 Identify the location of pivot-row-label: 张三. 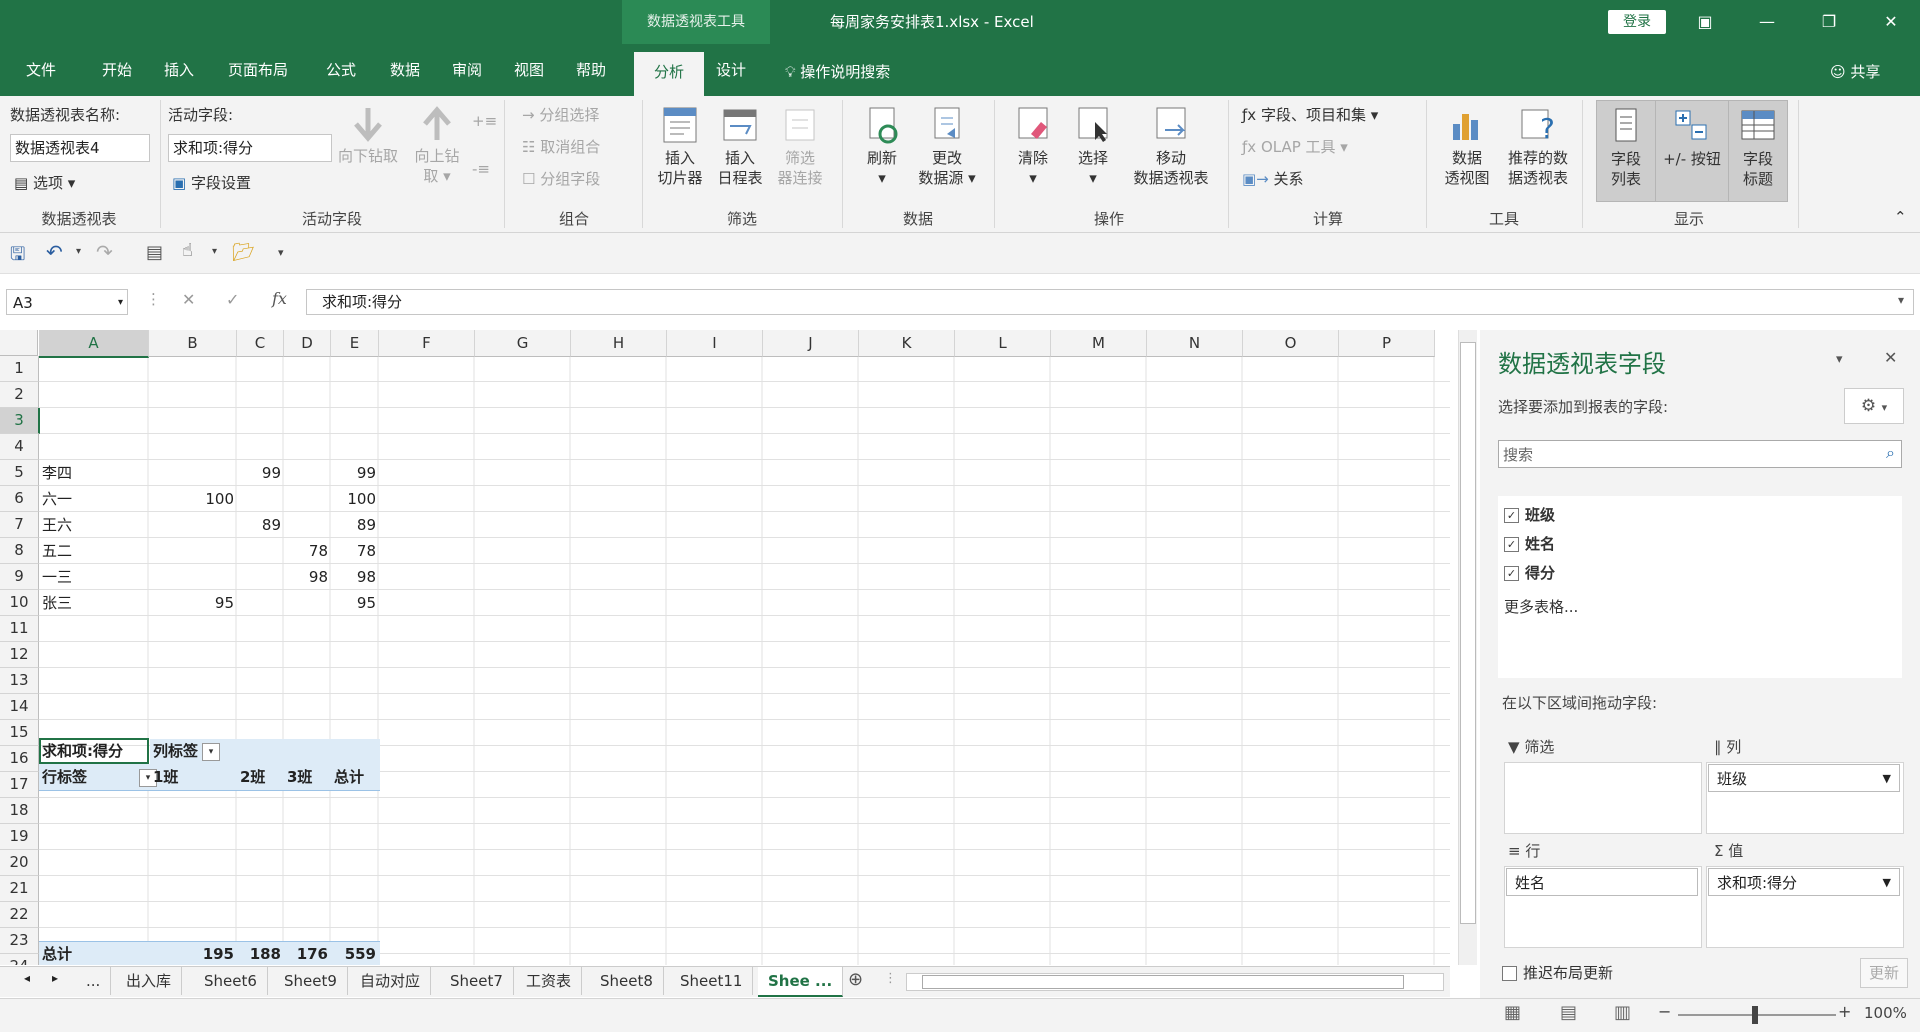
(57, 603).